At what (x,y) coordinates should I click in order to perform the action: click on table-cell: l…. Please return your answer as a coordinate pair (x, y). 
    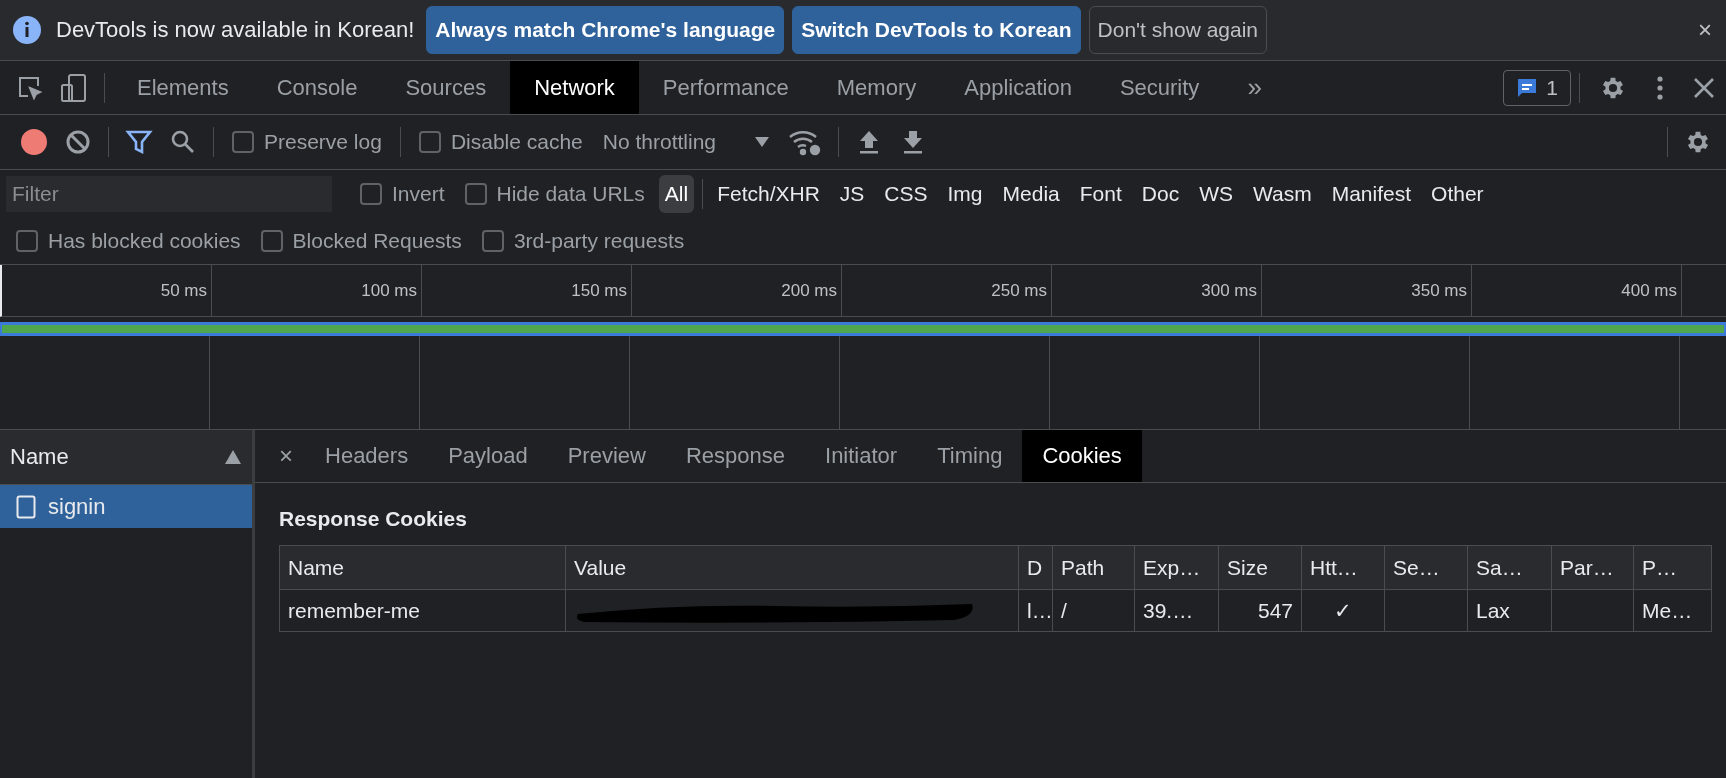
    Looking at the image, I should click on (1036, 611).